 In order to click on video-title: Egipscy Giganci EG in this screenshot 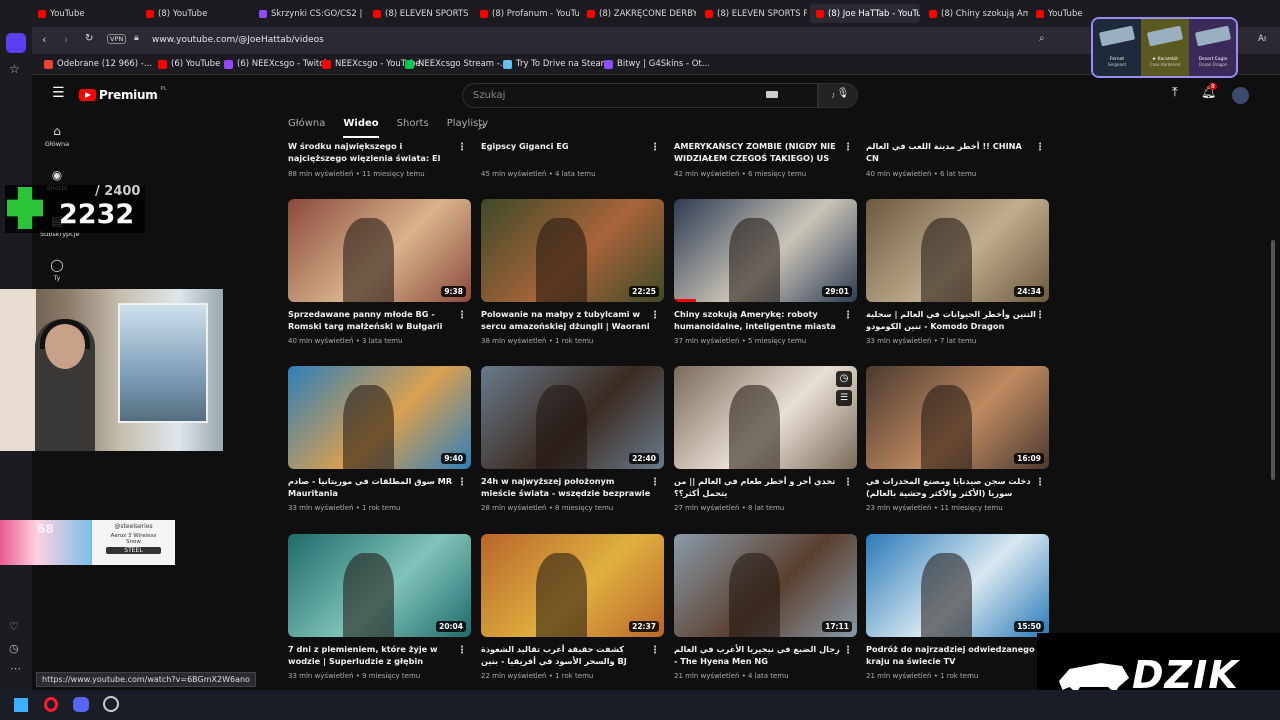, I will do `click(566, 147)`.